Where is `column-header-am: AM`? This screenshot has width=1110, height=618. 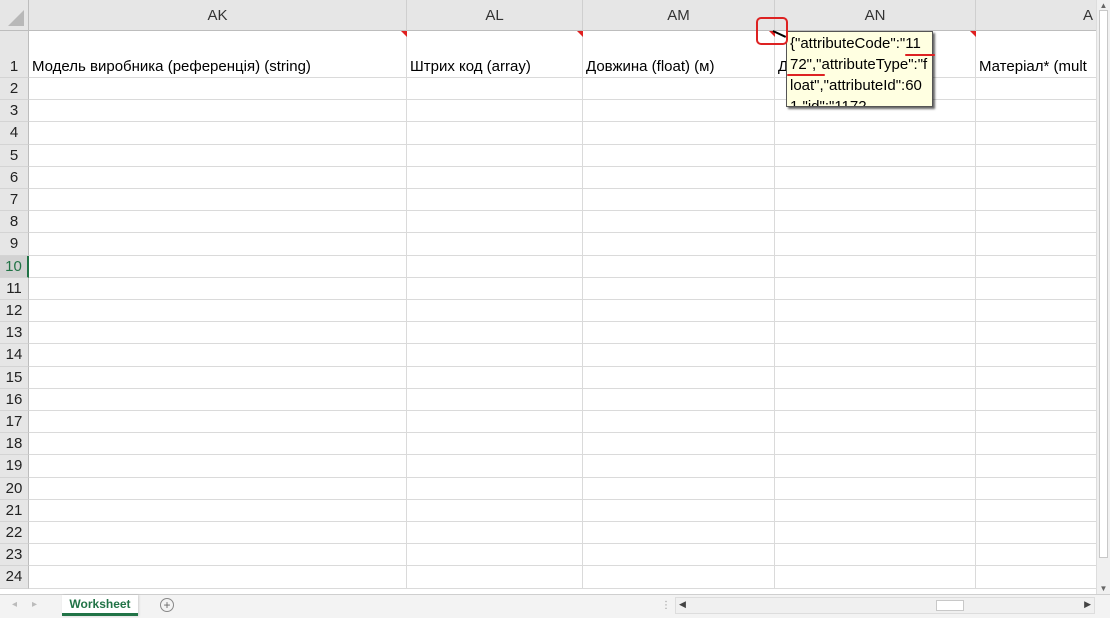
column-header-am: AM is located at coordinates (679, 15).